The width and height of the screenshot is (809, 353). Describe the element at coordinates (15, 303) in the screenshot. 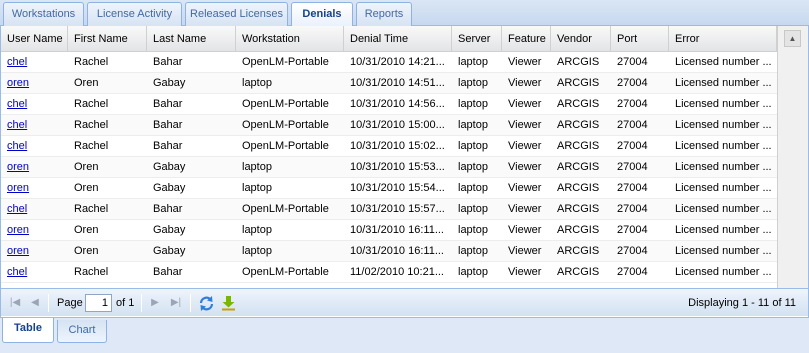

I see `first-page-icon: |◀` at that location.